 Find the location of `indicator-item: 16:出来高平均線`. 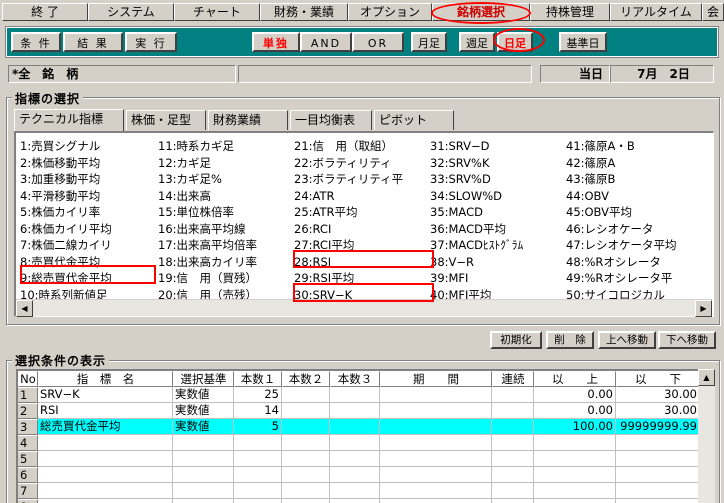

indicator-item: 16:出来高平均線 is located at coordinates (225, 229).